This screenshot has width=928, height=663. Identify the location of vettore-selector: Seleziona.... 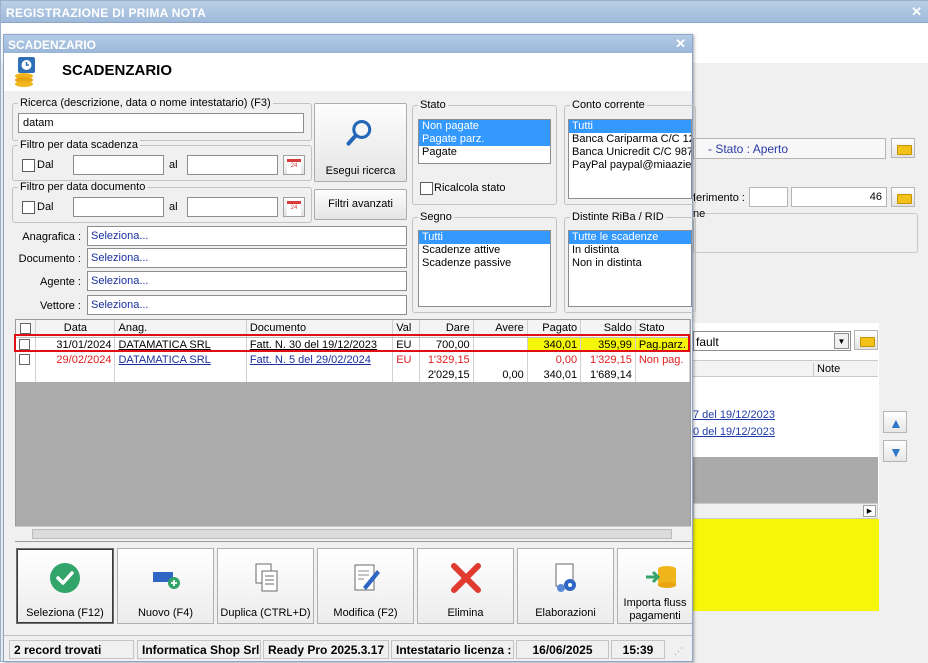
(247, 305).